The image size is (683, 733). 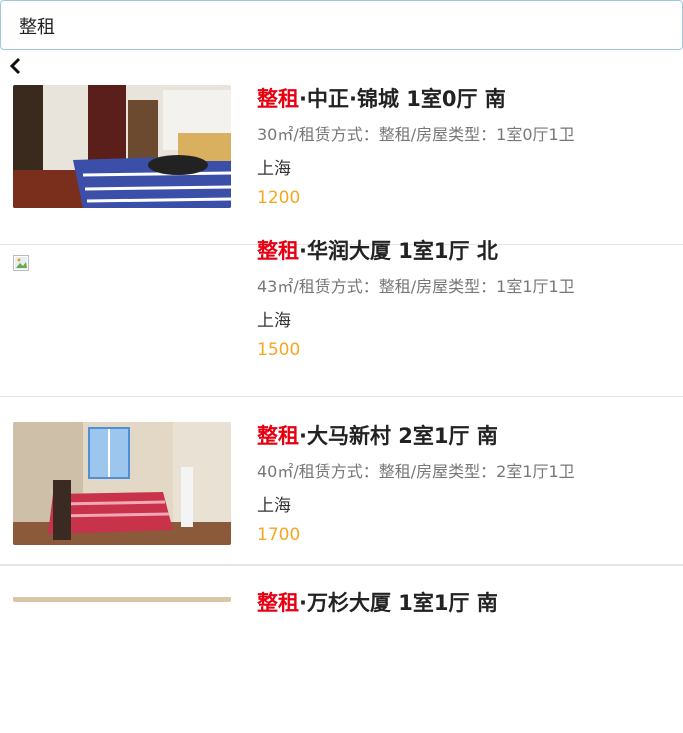 I want to click on listing-meta: 40㎡/租赁方式：整租/房屋类型：2室1厅1卫, so click(x=416, y=471).